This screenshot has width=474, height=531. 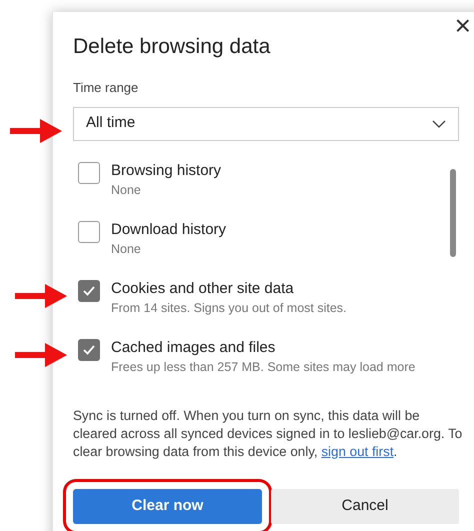 What do you see at coordinates (439, 124) in the screenshot?
I see `chevron-down-icon` at bounding box center [439, 124].